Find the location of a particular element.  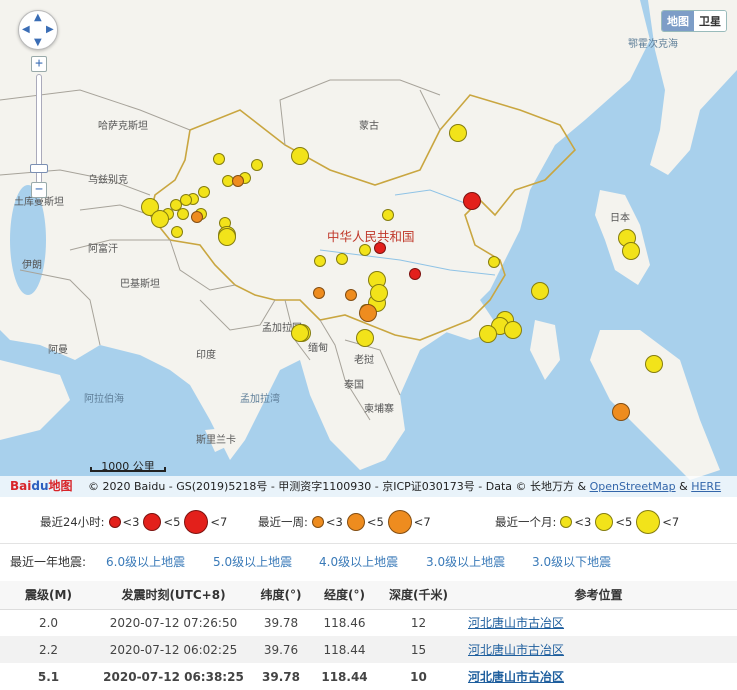

cell-lat: 39.76 is located at coordinates (281, 649).